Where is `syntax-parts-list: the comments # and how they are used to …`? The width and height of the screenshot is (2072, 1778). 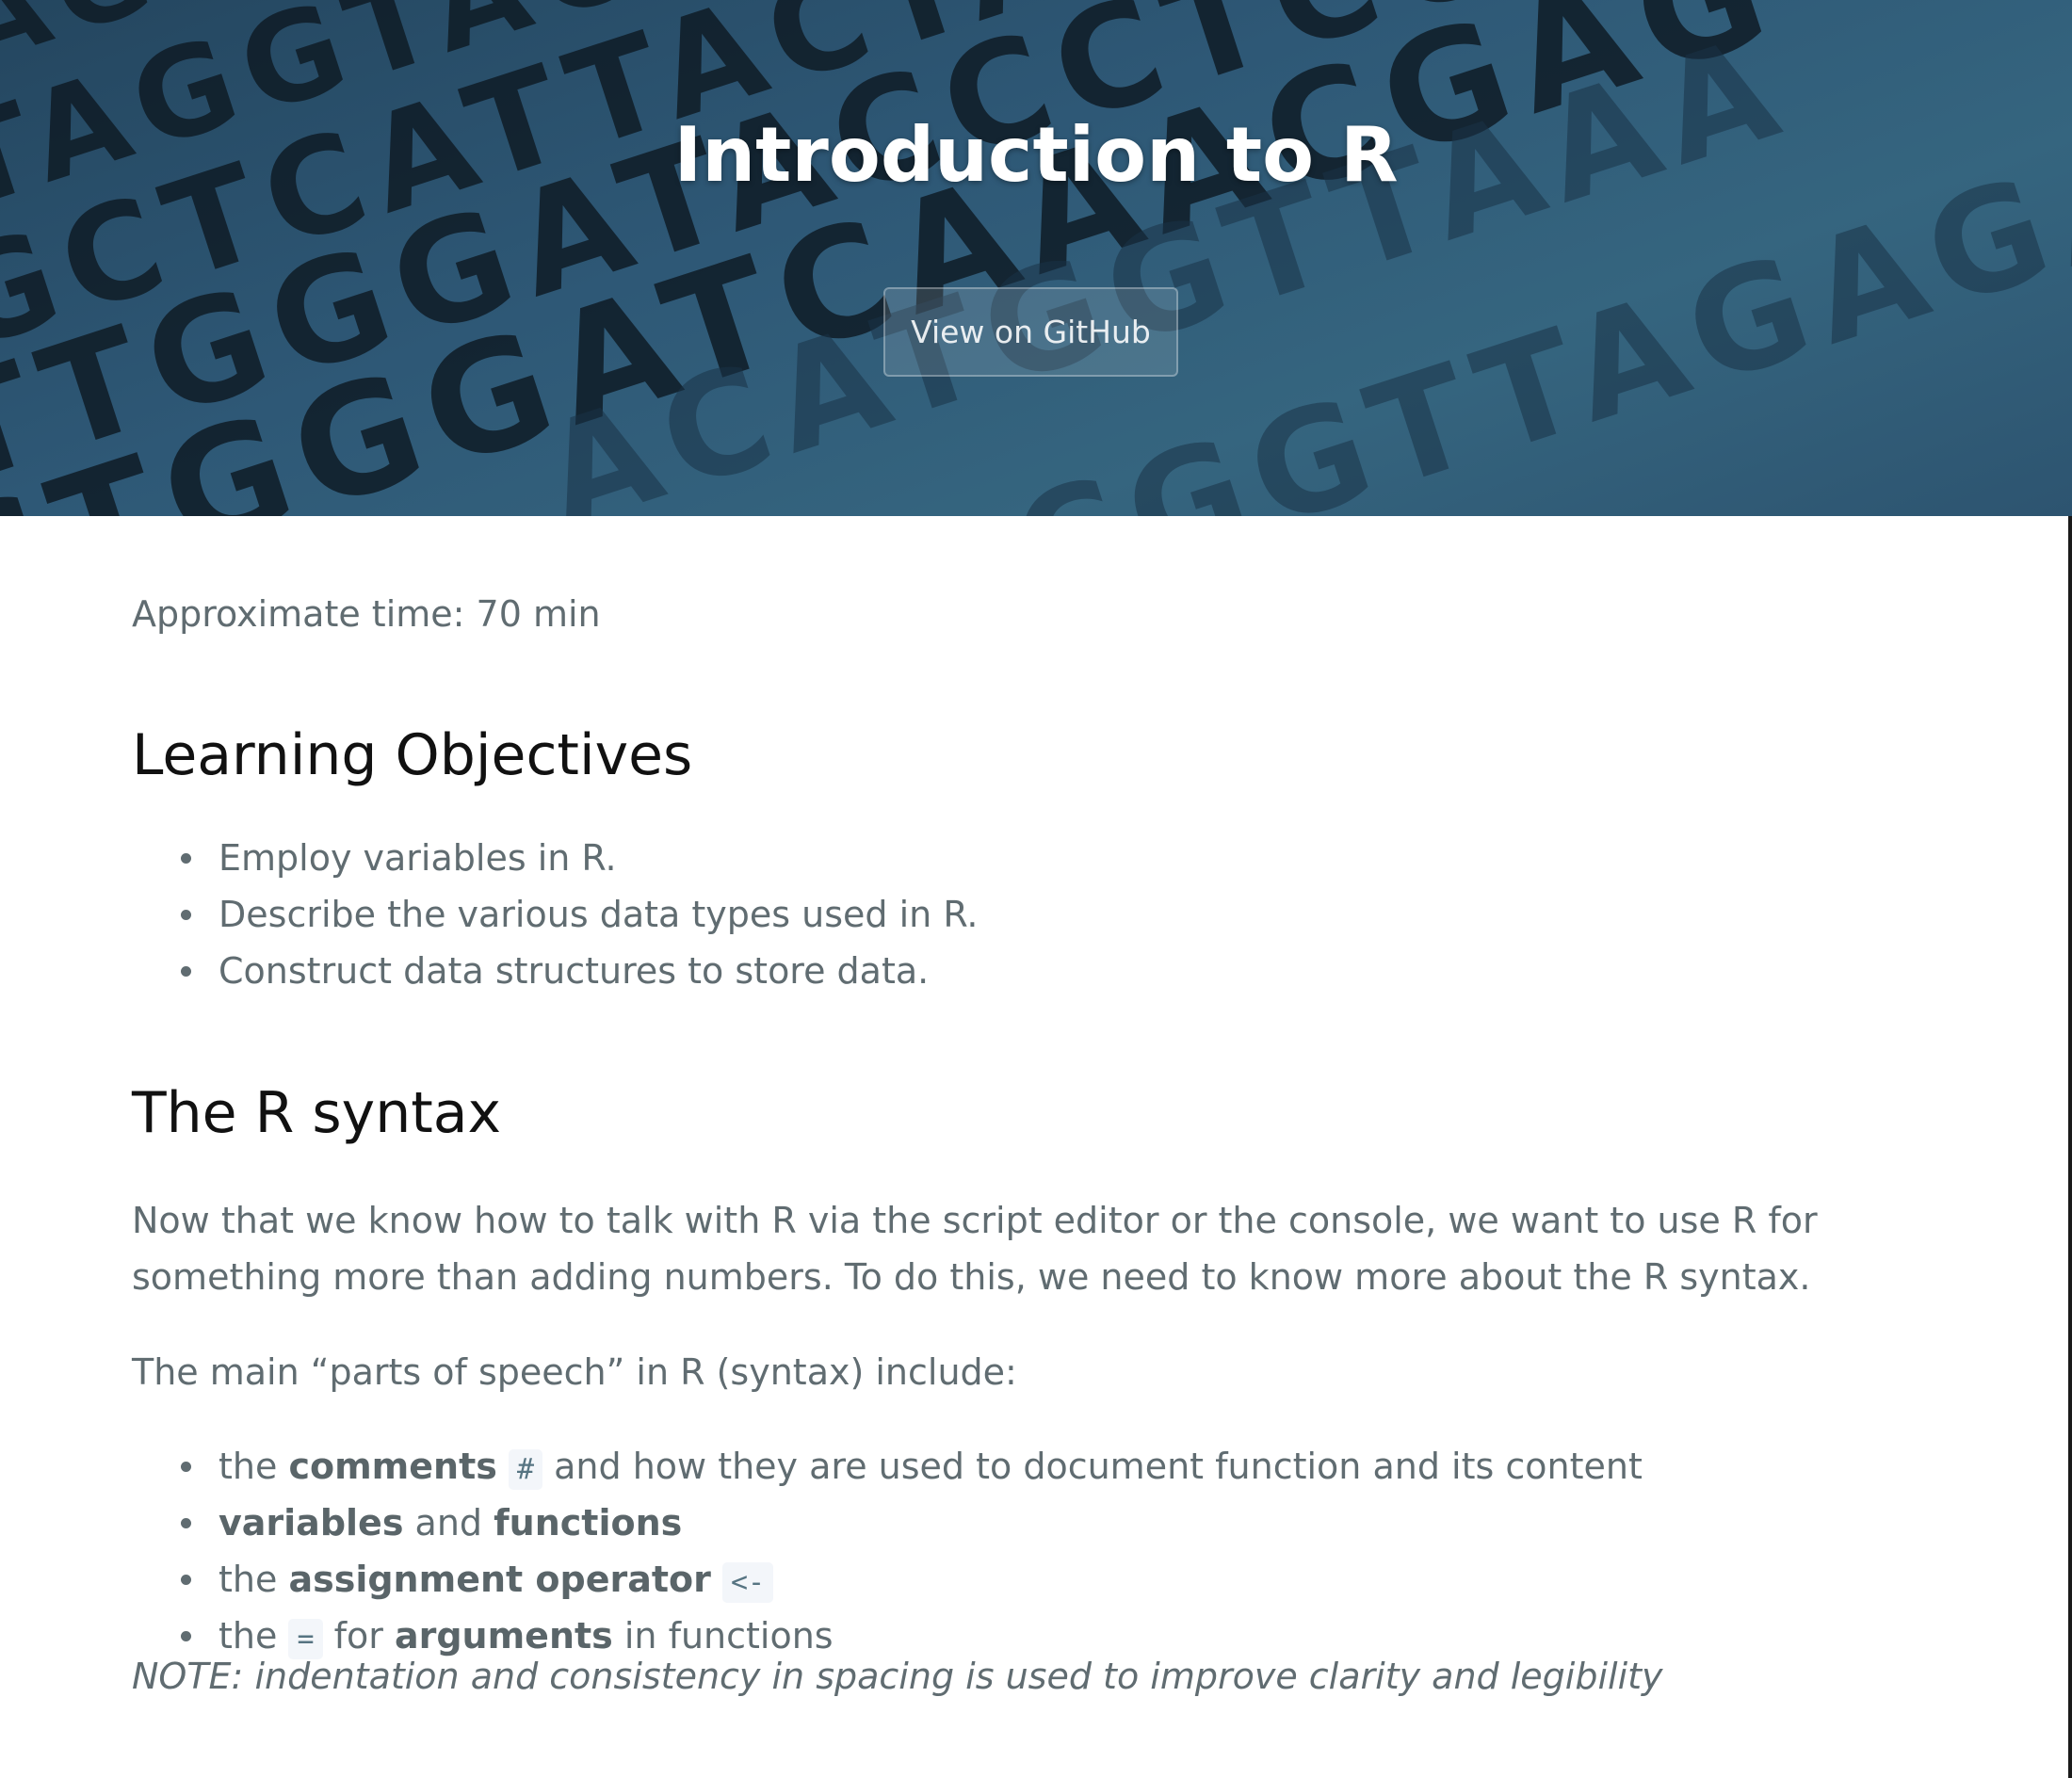
syntax-parts-list: the comments # and how they are used to … is located at coordinates (888, 1551).